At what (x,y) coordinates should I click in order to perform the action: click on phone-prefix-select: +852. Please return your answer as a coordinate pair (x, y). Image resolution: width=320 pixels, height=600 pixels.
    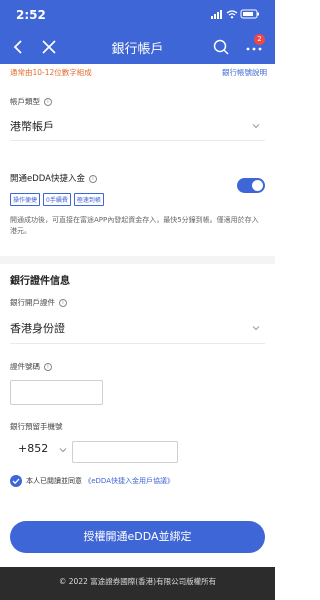
    Looking at the image, I should click on (33, 448).